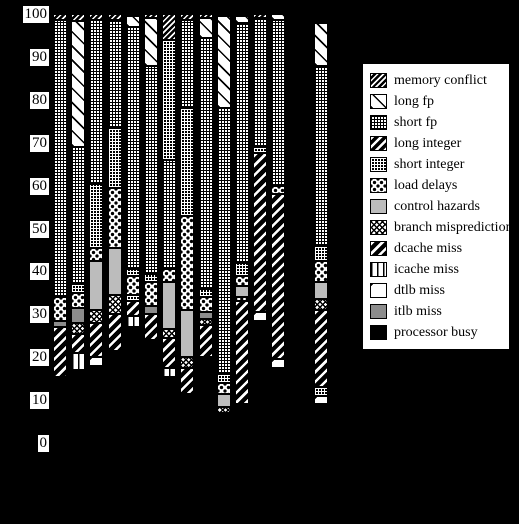 Image resolution: width=519 pixels, height=524 pixels. I want to click on legend-label: long fp, so click(414, 101).